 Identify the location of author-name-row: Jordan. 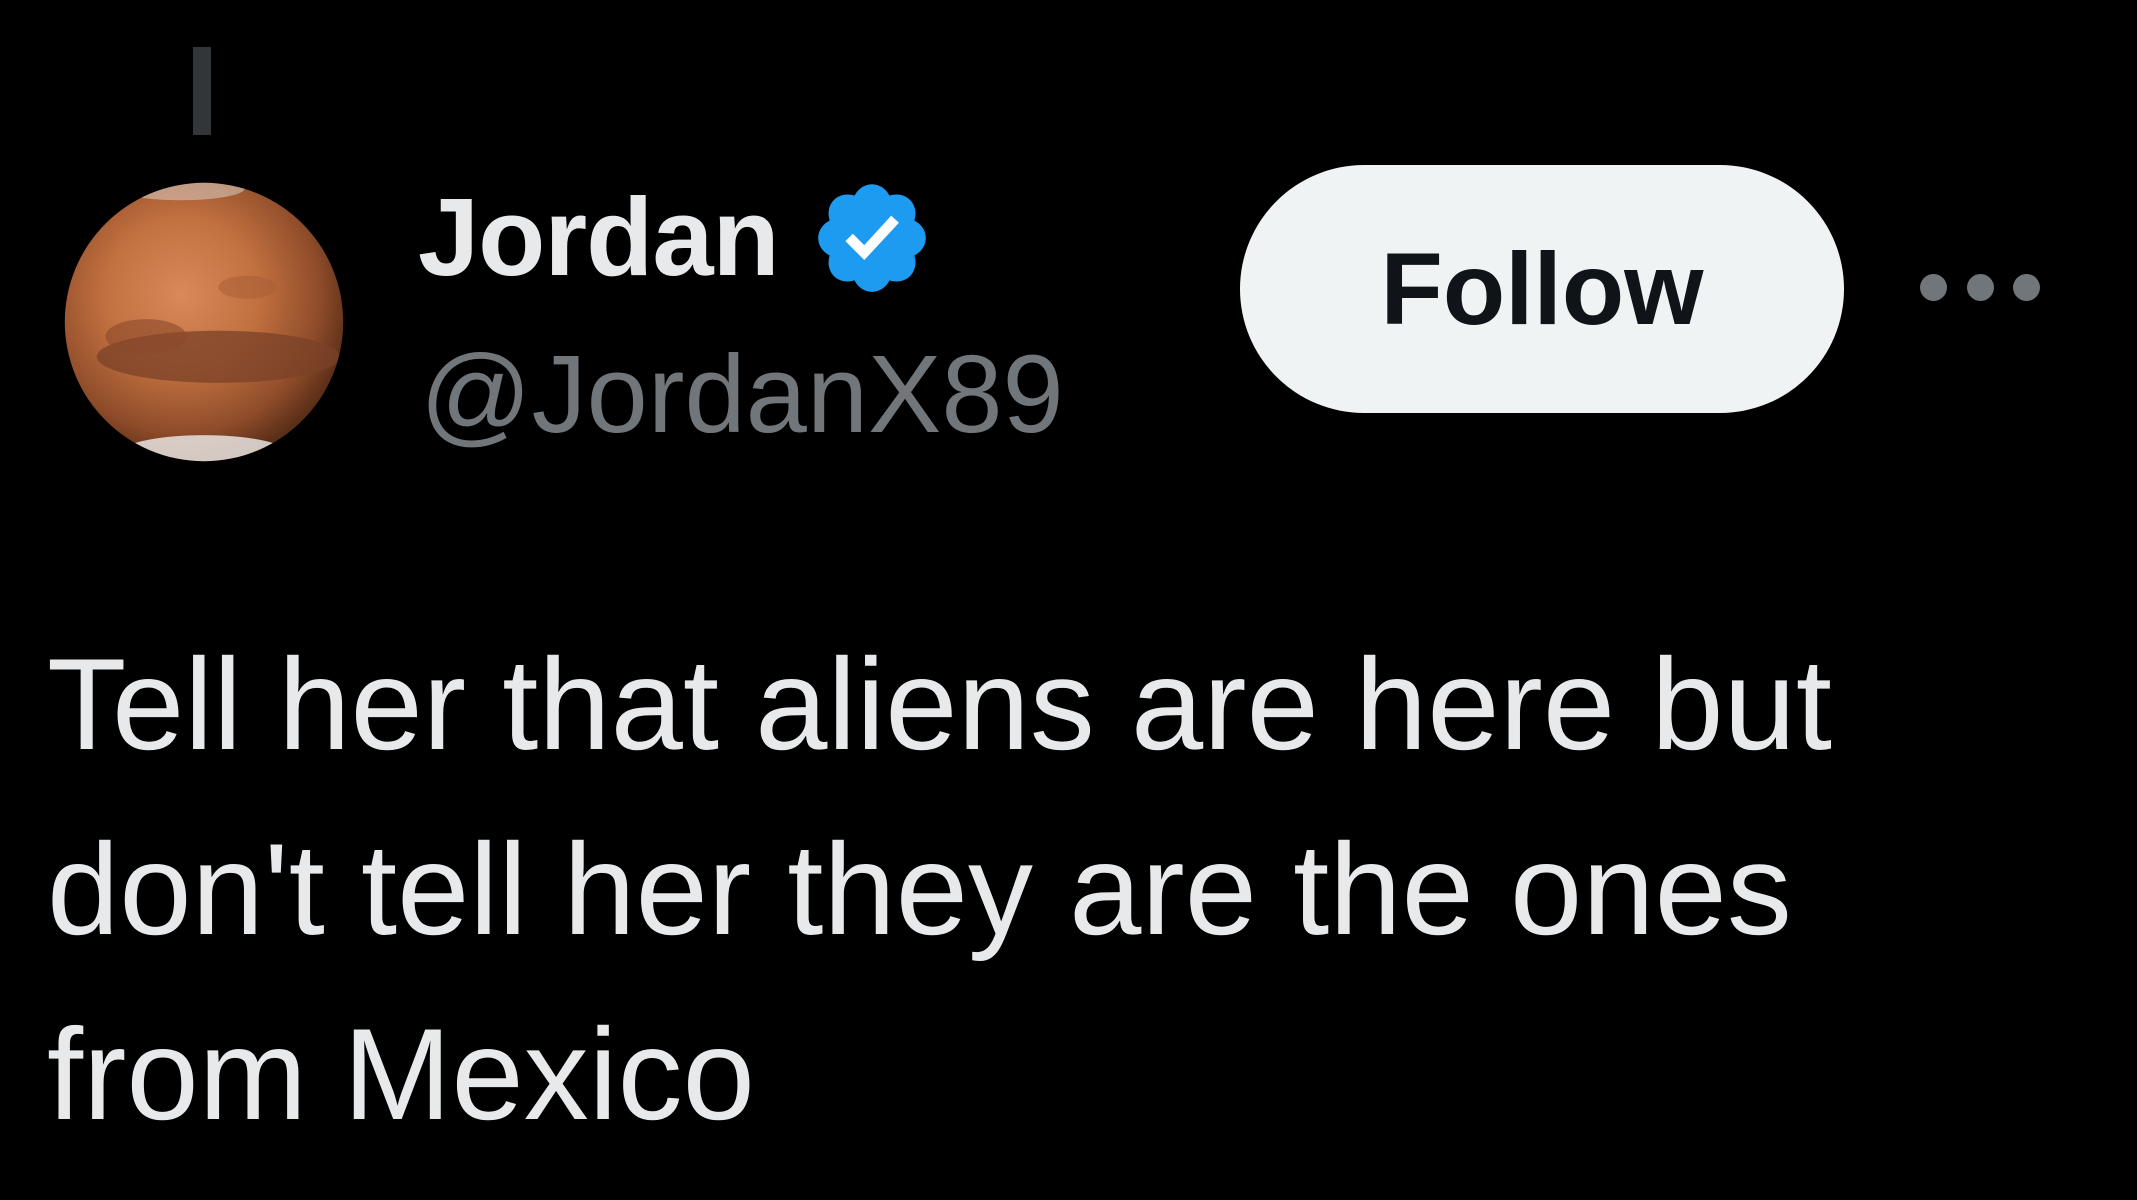
(676, 238).